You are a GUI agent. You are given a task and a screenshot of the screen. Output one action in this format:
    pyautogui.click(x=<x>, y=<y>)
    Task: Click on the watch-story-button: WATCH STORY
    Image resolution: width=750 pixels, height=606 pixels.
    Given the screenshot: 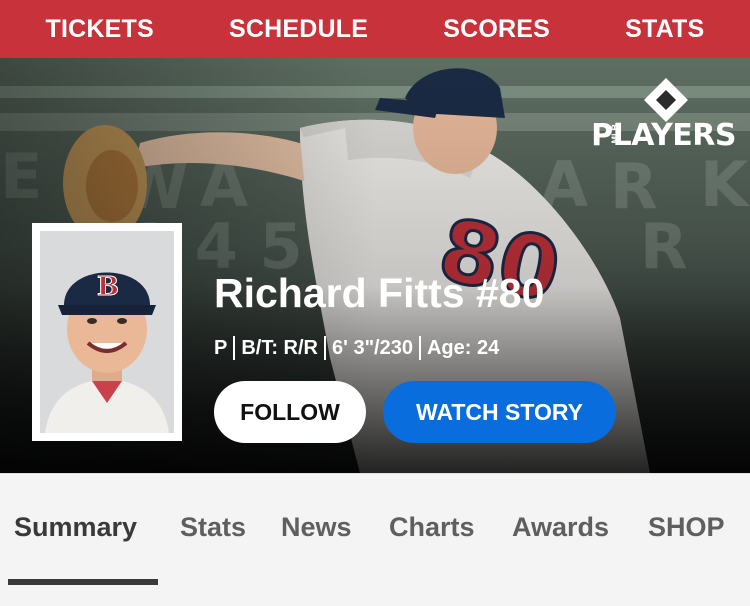 What is the action you would take?
    pyautogui.click(x=499, y=412)
    